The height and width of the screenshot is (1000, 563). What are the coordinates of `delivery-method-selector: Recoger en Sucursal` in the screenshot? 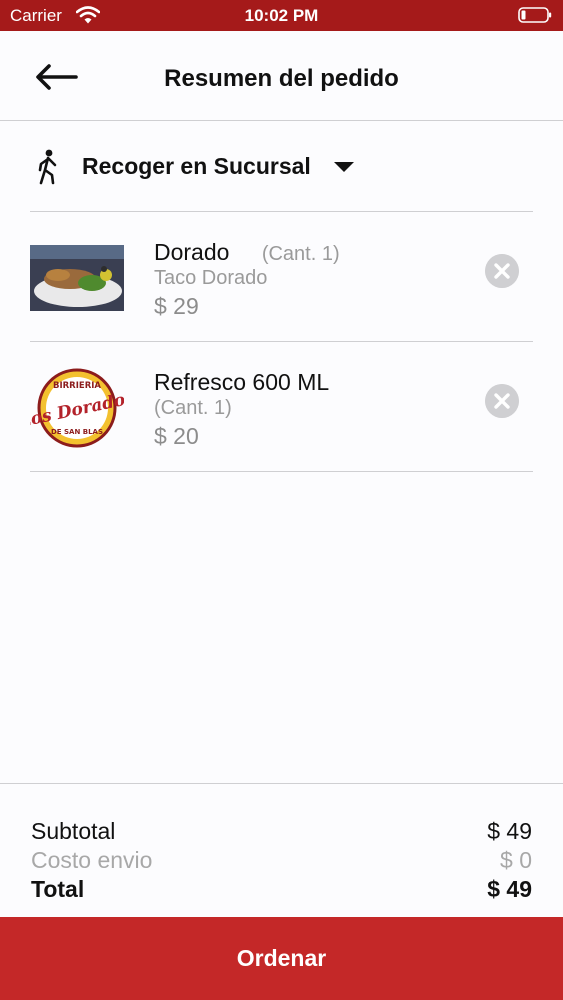 It's located at (281, 167).